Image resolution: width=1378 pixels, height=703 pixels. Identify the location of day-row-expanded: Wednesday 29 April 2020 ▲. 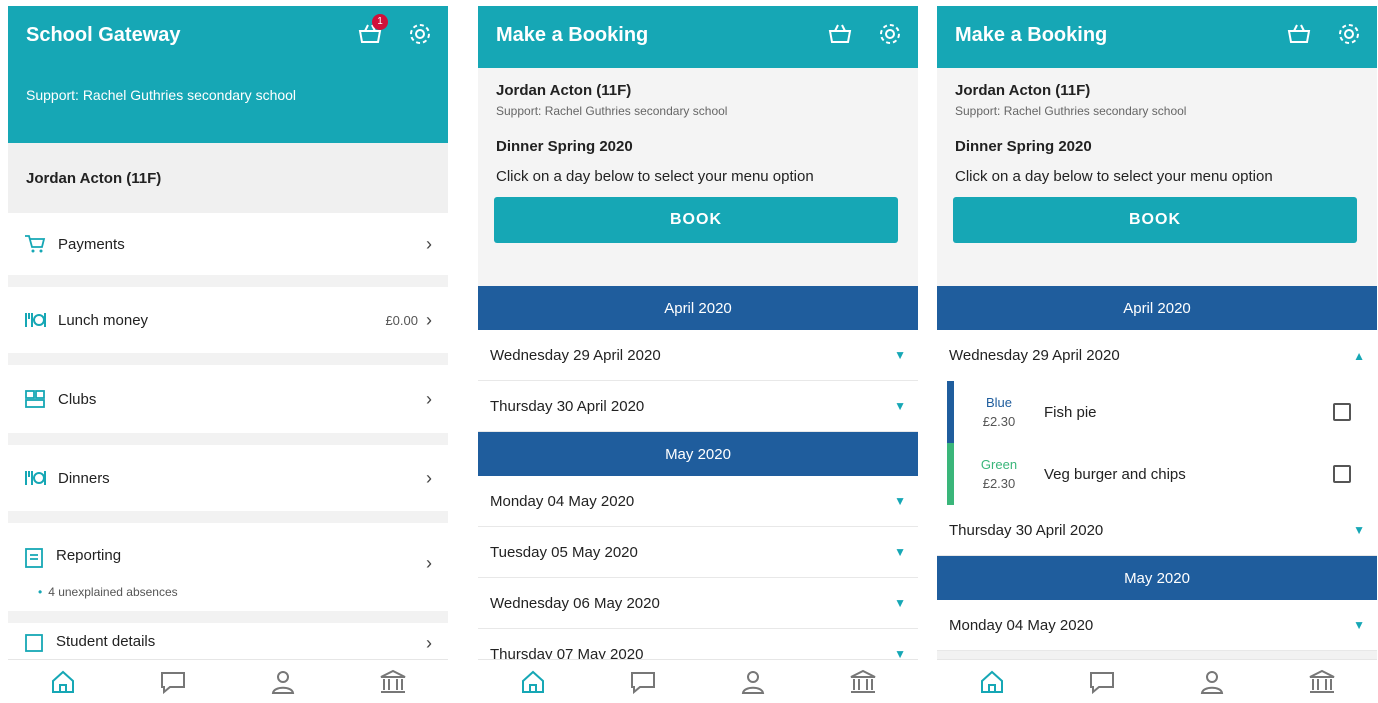
(1157, 355).